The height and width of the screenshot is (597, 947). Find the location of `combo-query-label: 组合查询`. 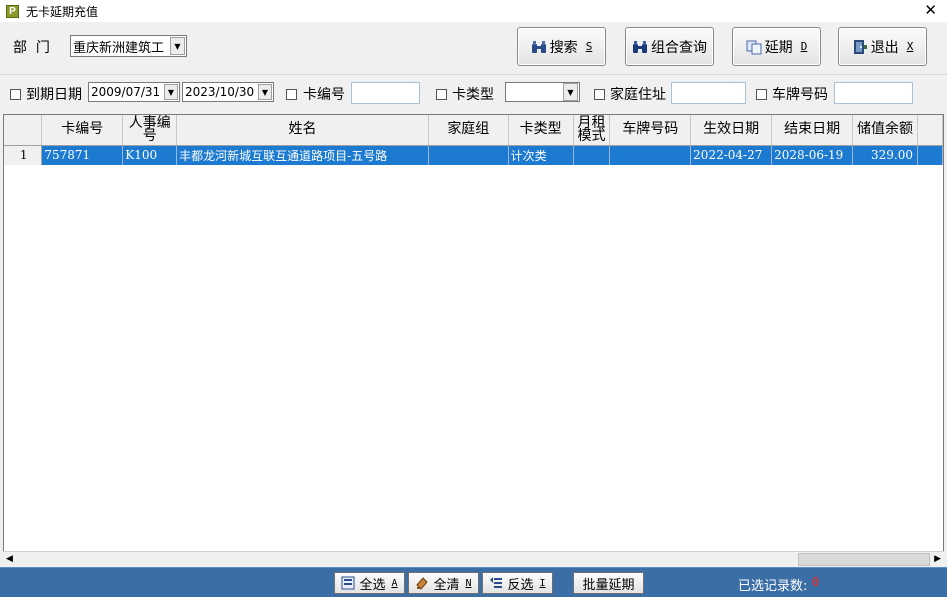

combo-query-label: 组合查询 is located at coordinates (679, 47).